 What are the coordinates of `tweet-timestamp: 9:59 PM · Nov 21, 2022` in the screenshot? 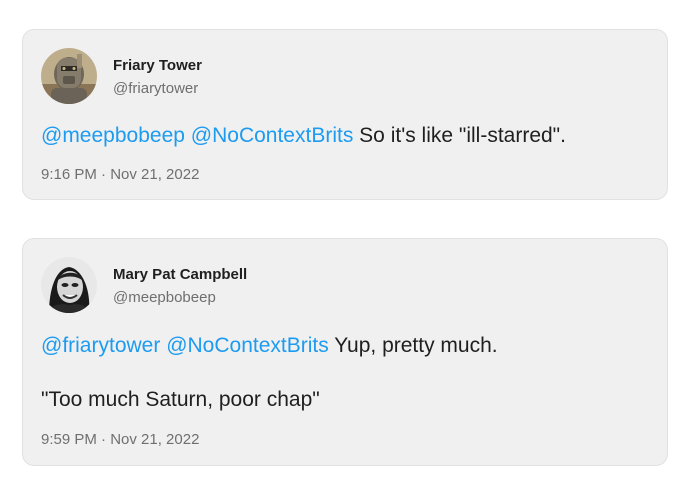 It's located at (120, 439).